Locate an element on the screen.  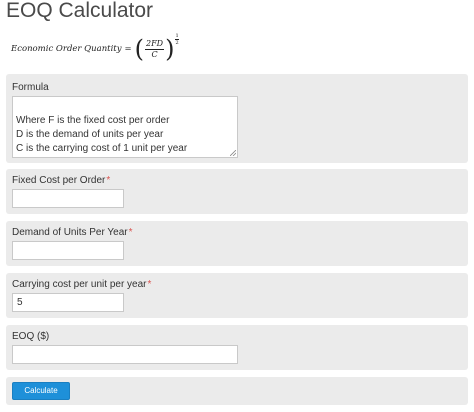
eoq-result-input is located at coordinates (125, 354).